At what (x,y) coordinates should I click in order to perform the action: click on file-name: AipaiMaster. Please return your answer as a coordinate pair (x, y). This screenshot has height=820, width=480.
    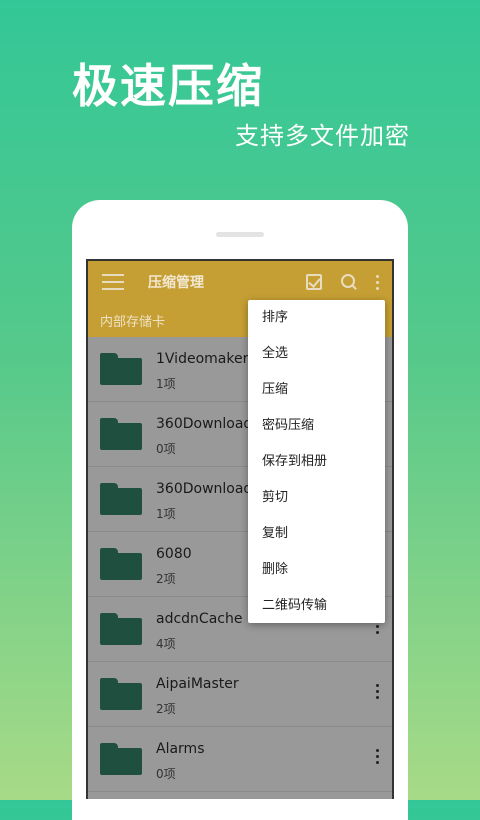
    Looking at the image, I should click on (197, 684).